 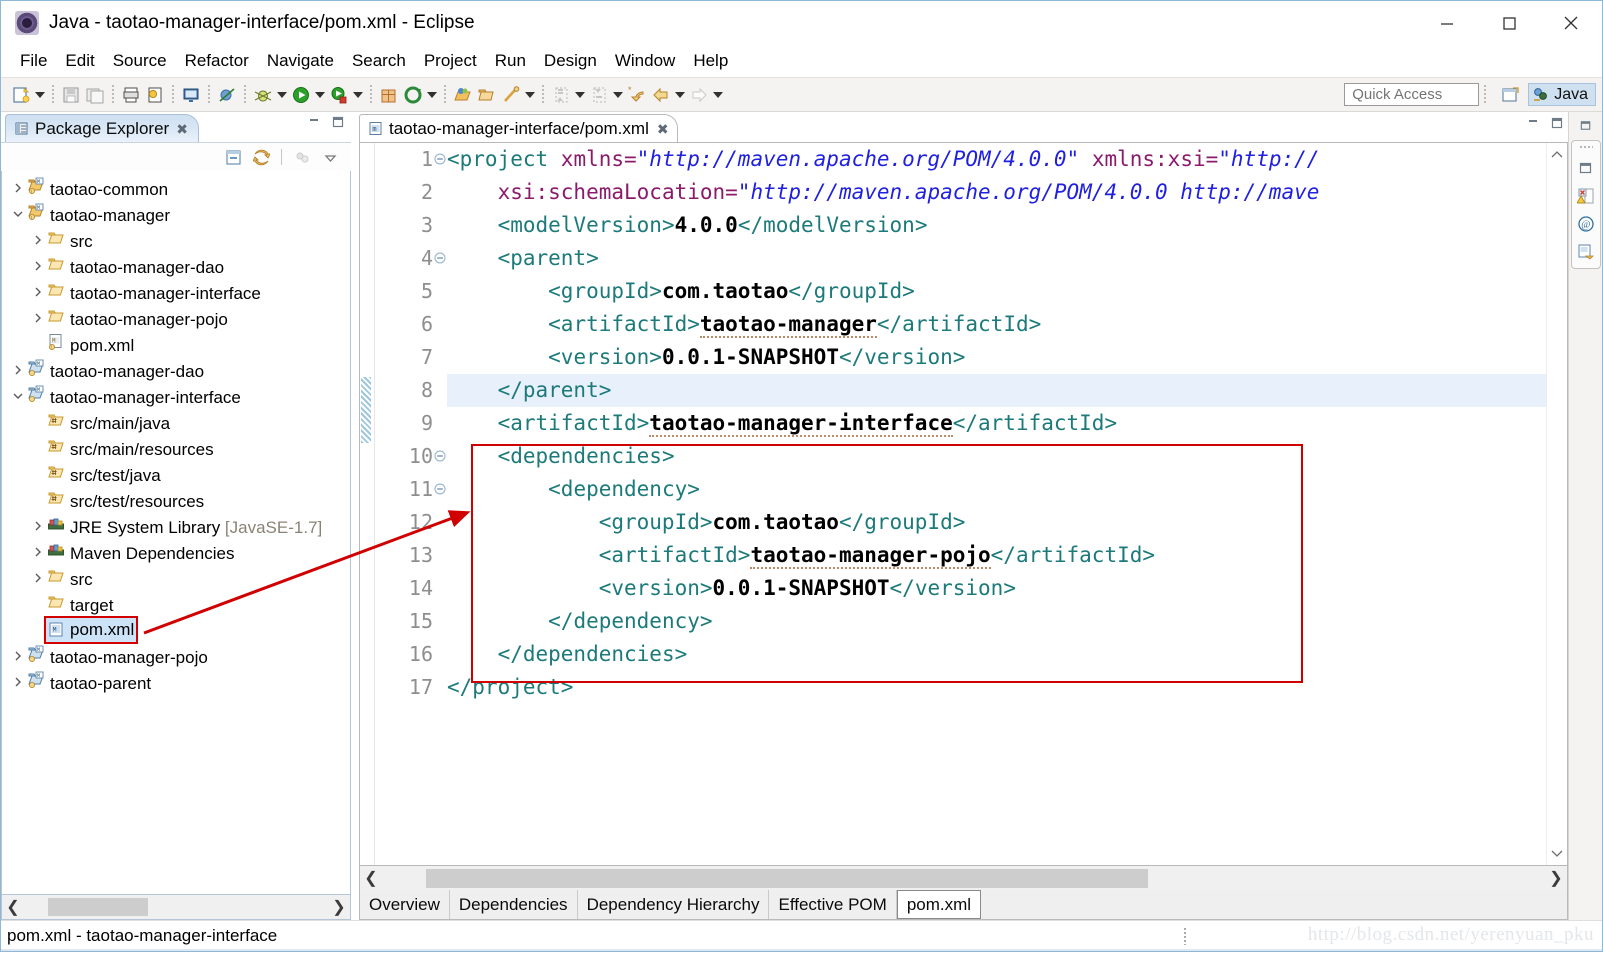 I want to click on editor-marker-column, so click(x=367, y=504).